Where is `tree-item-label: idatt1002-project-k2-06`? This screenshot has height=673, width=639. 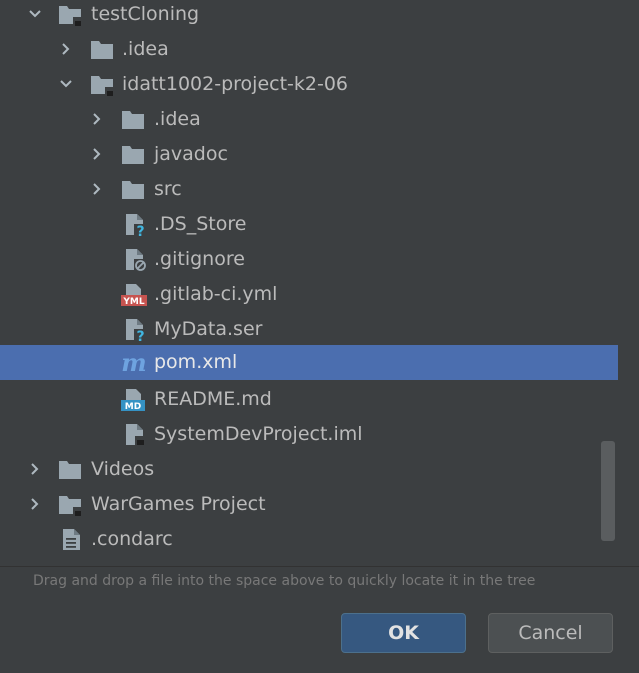
tree-item-label: idatt1002-project-k2-06 is located at coordinates (235, 84).